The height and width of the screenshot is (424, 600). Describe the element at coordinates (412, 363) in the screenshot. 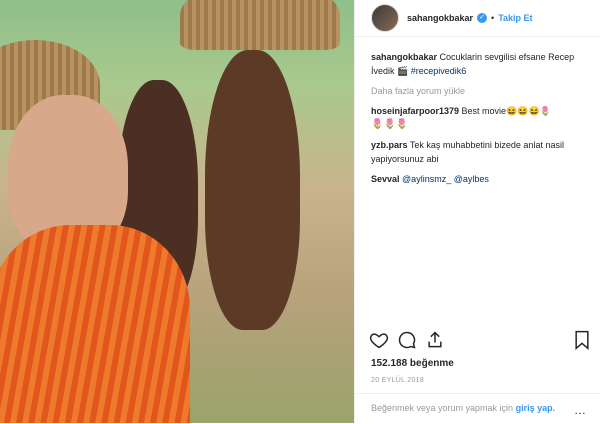

I see `likes-count: 152.188 beğenme` at that location.